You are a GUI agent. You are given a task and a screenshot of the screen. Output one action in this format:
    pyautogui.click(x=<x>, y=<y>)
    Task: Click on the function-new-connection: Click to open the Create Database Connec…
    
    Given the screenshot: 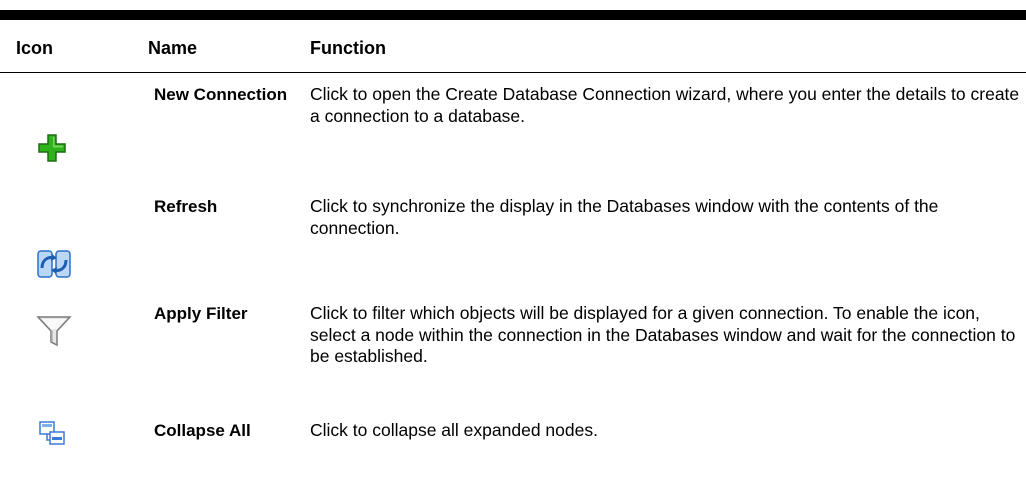 What is the action you would take?
    pyautogui.click(x=665, y=105)
    